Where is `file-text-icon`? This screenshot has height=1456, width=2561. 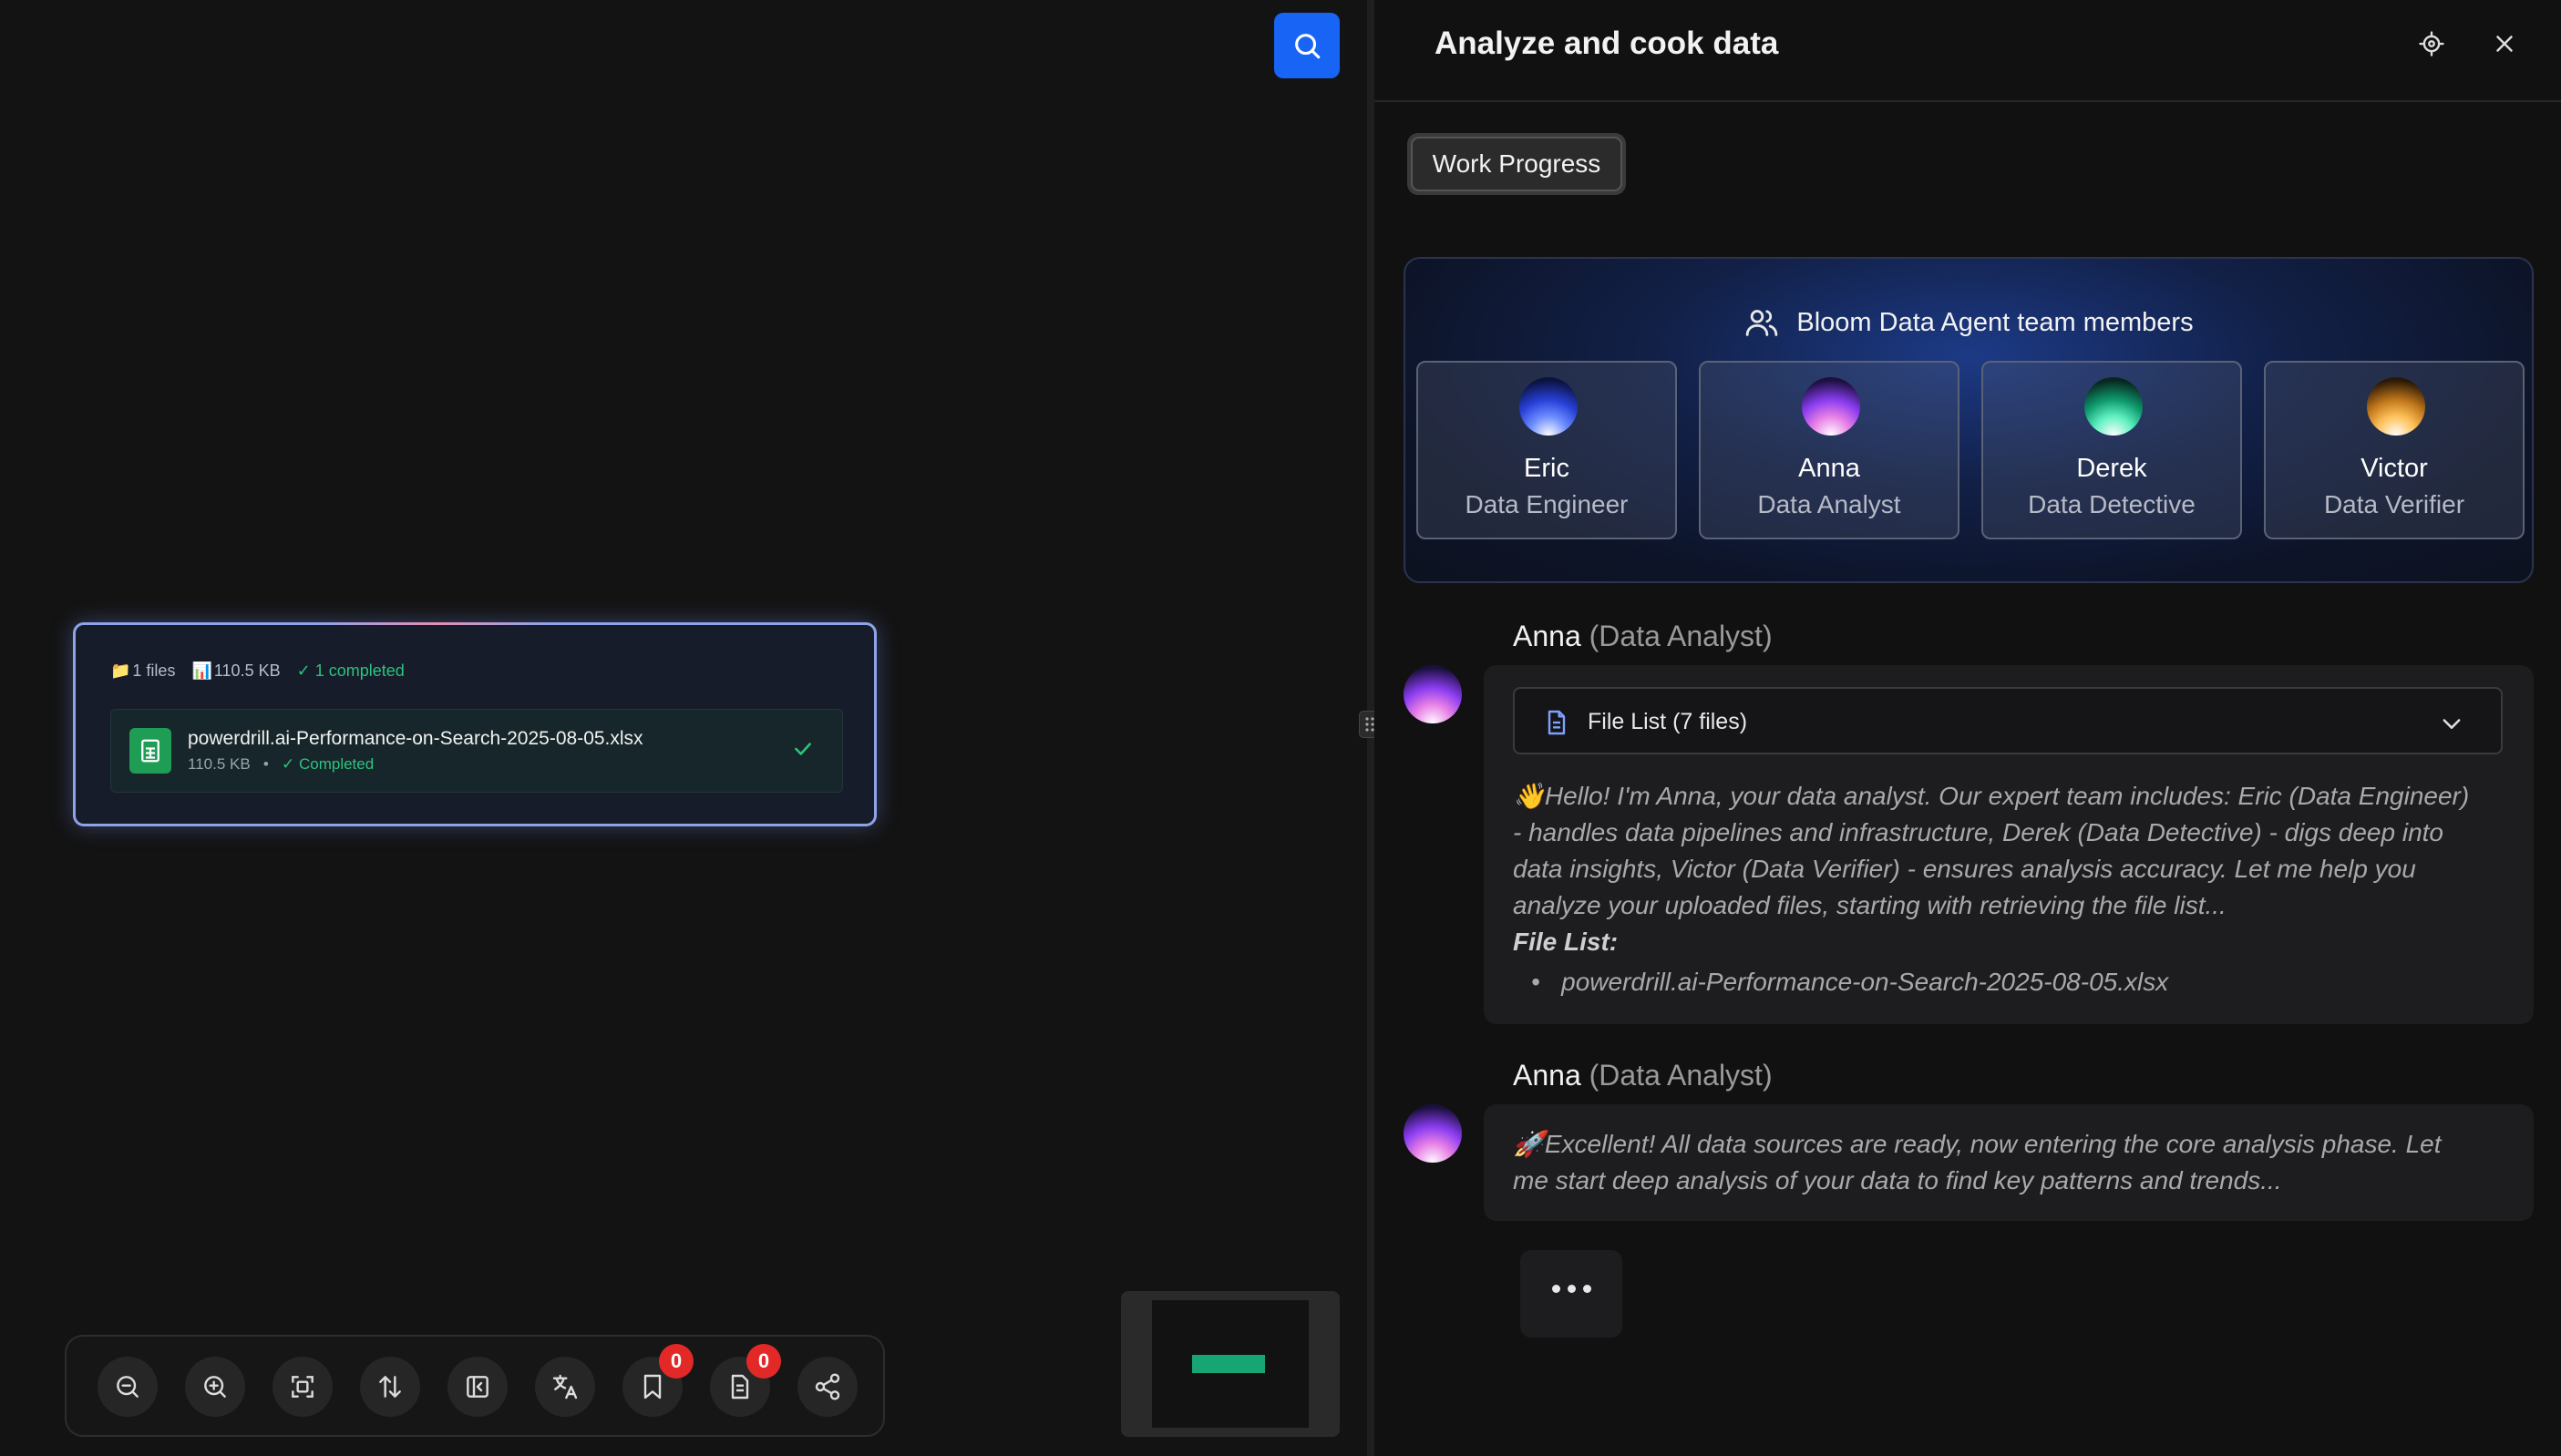 file-text-icon is located at coordinates (1557, 722).